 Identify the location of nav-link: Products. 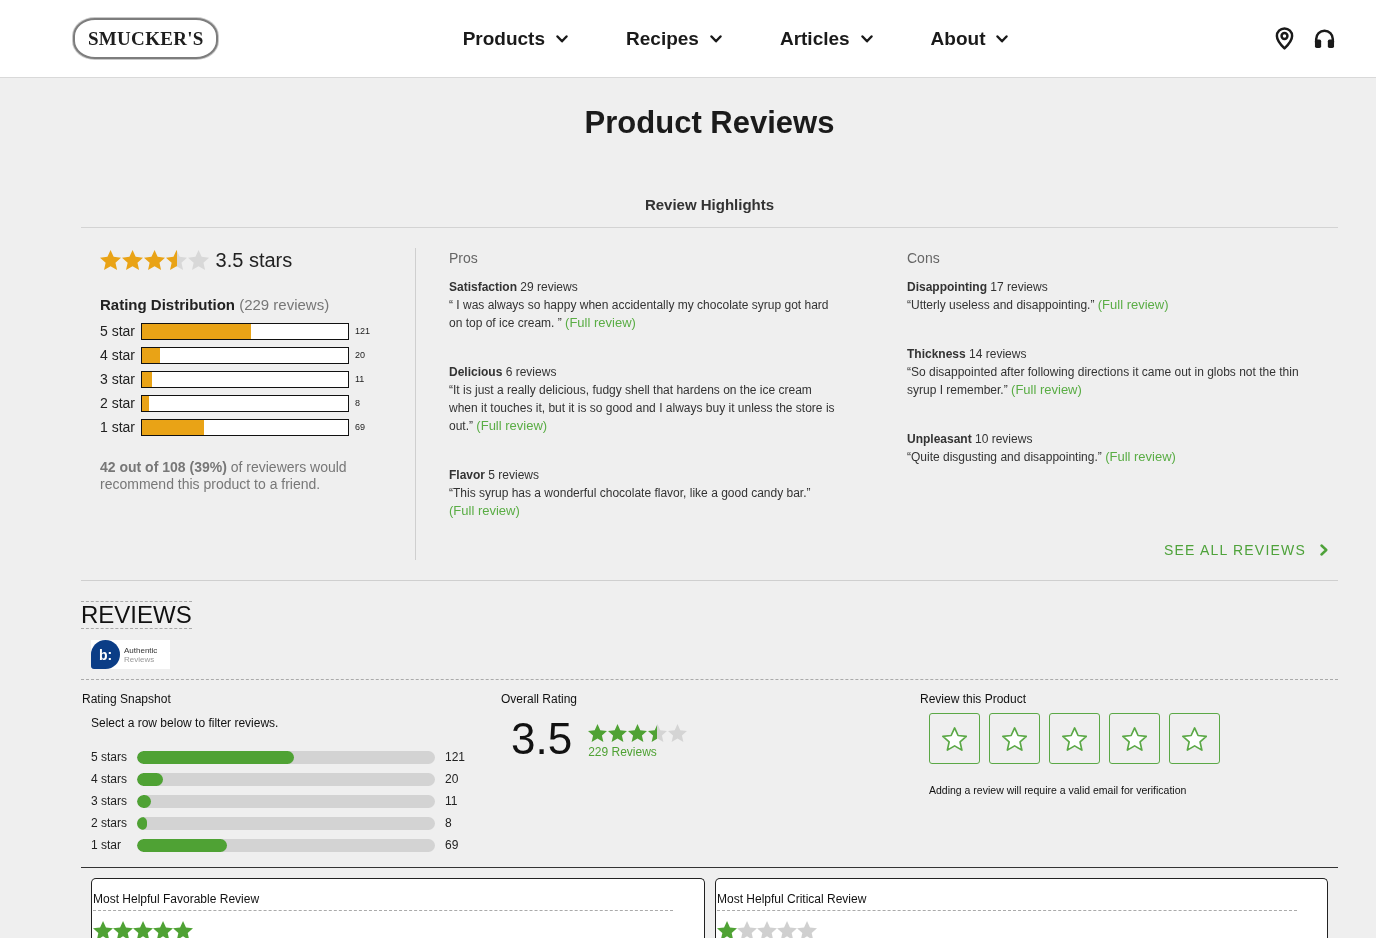
(515, 38).